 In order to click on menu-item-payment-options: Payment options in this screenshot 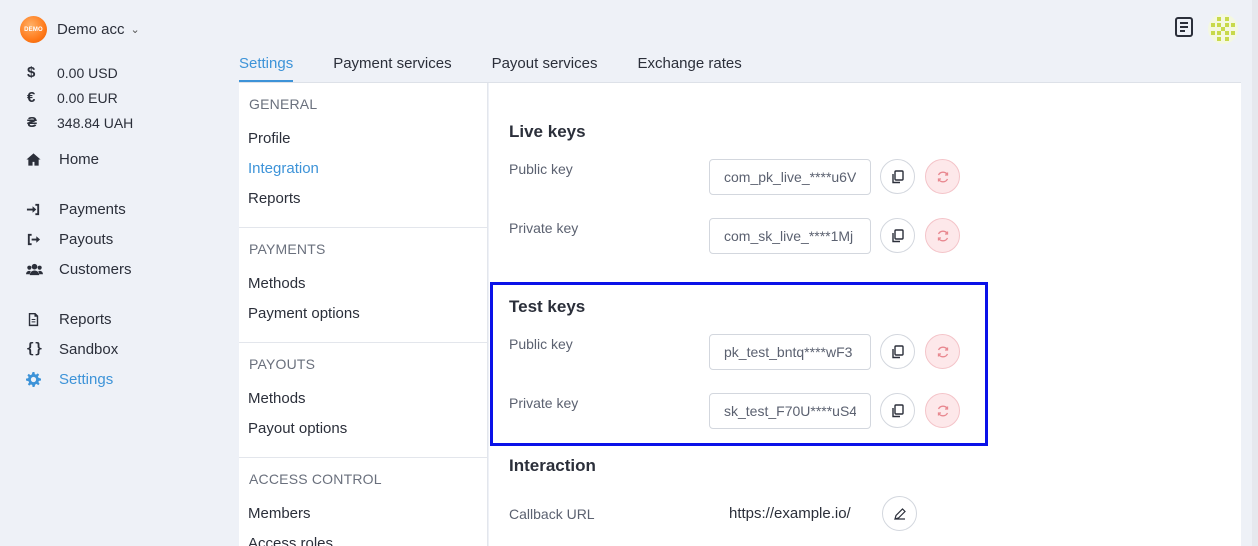, I will do `click(367, 314)`.